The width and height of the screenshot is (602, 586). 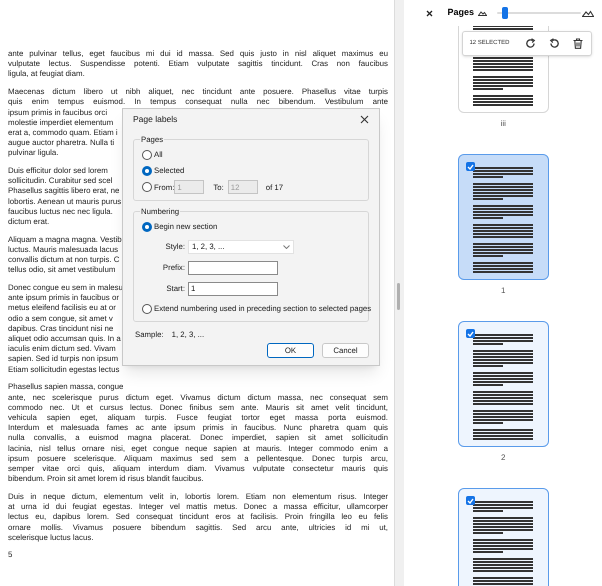 I want to click on close-button, so click(x=429, y=13).